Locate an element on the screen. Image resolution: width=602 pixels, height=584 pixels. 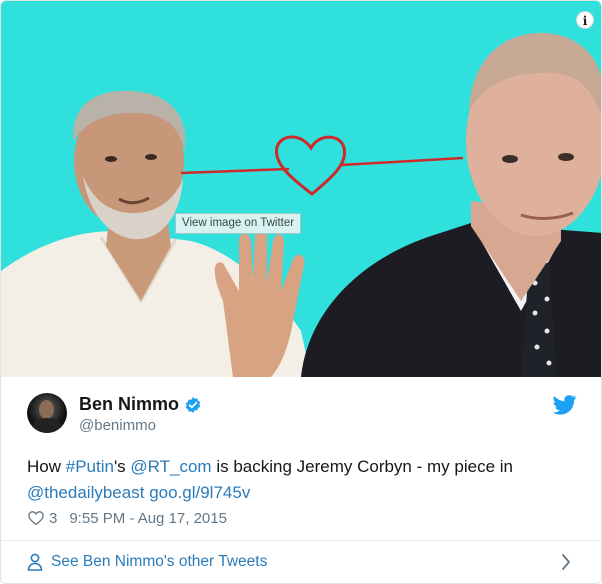
hashtag-putin: #Putin is located at coordinates (90, 466).